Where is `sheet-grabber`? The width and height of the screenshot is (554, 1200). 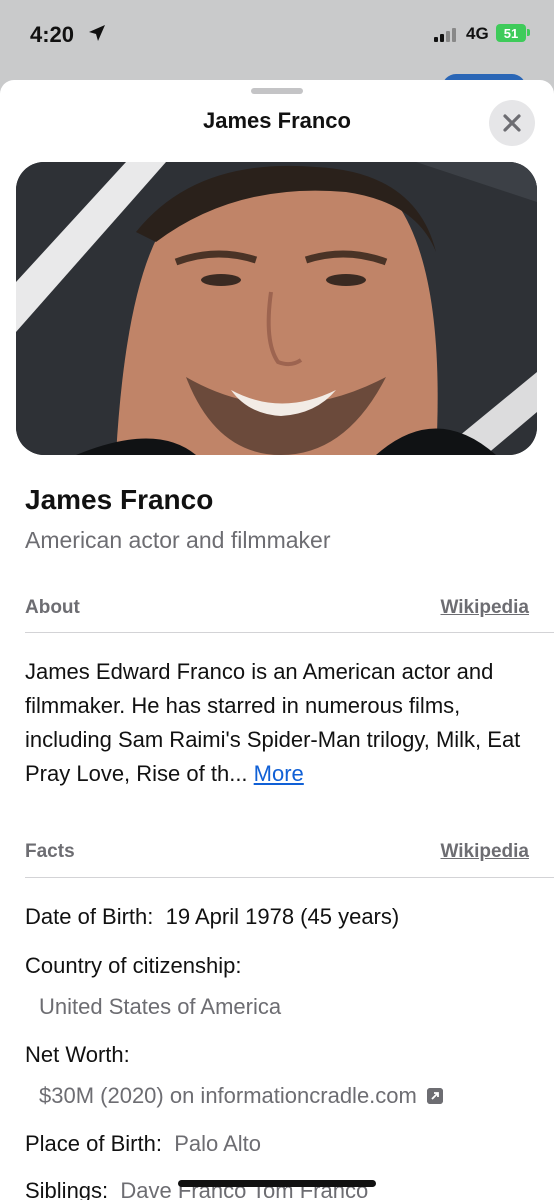 sheet-grabber is located at coordinates (277, 91).